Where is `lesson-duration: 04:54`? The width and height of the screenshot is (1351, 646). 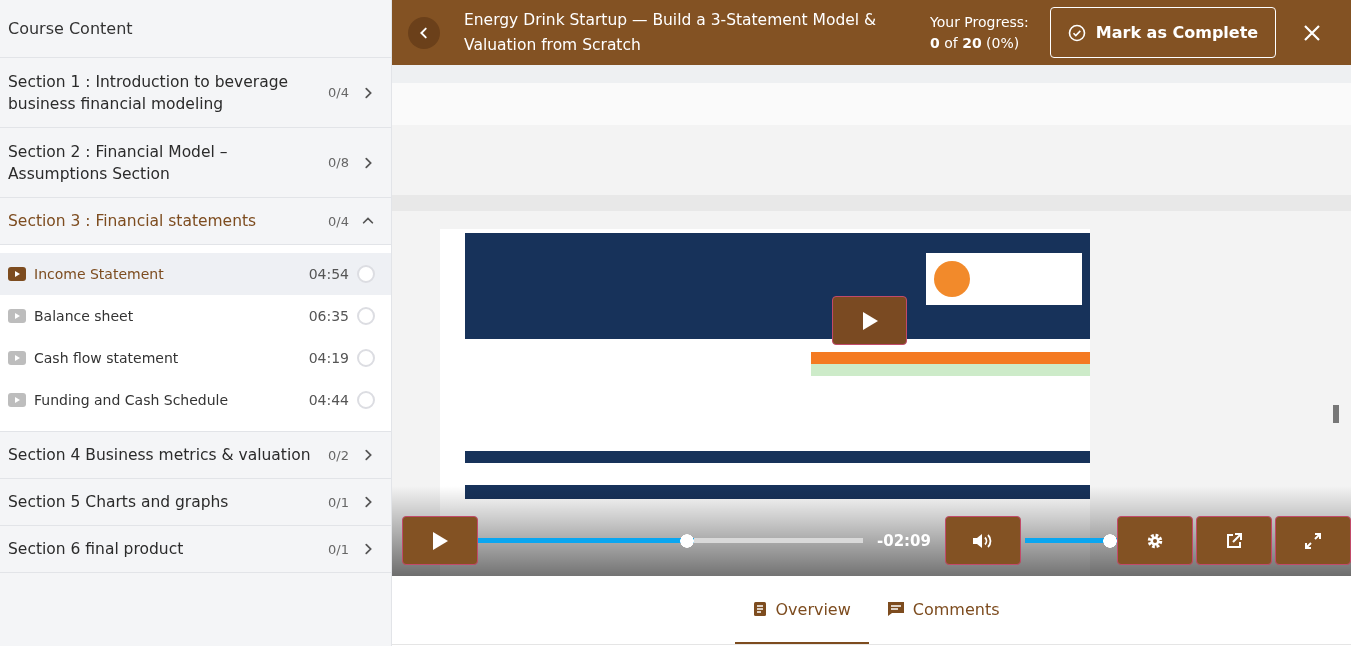
lesson-duration: 04:54 is located at coordinates (328, 274).